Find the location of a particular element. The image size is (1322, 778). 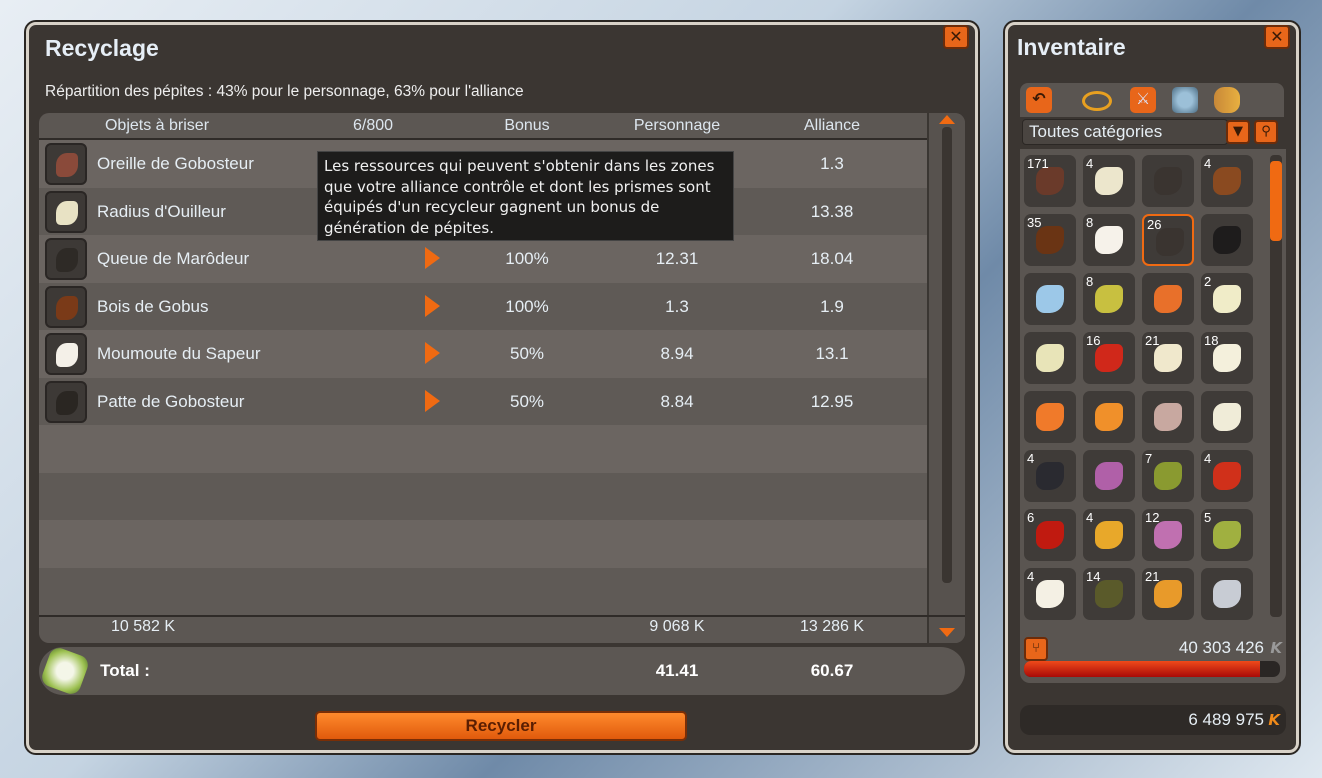

table-row: Bois de Gobus 100% 1.3 1.9 is located at coordinates (502, 306).